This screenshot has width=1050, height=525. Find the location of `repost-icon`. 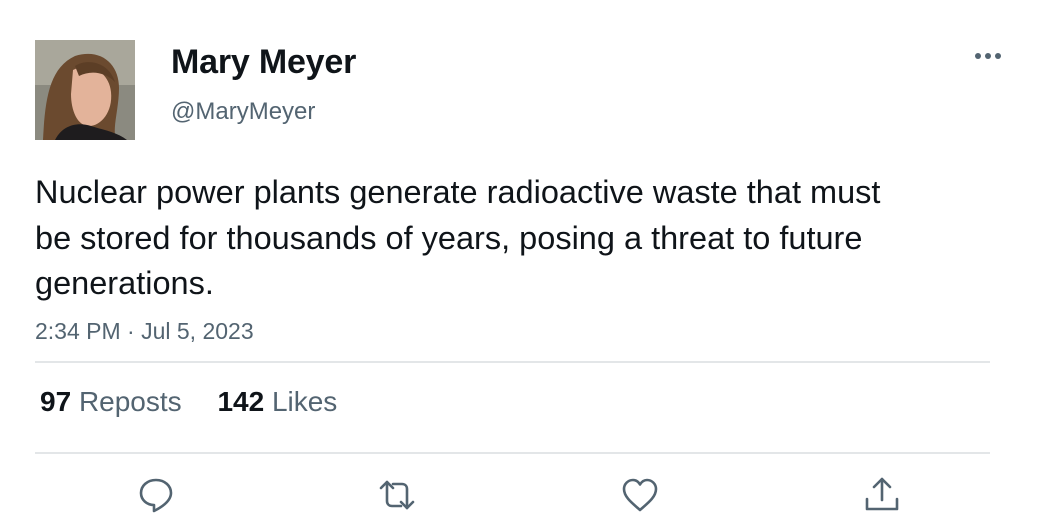

repost-icon is located at coordinates (397, 495).